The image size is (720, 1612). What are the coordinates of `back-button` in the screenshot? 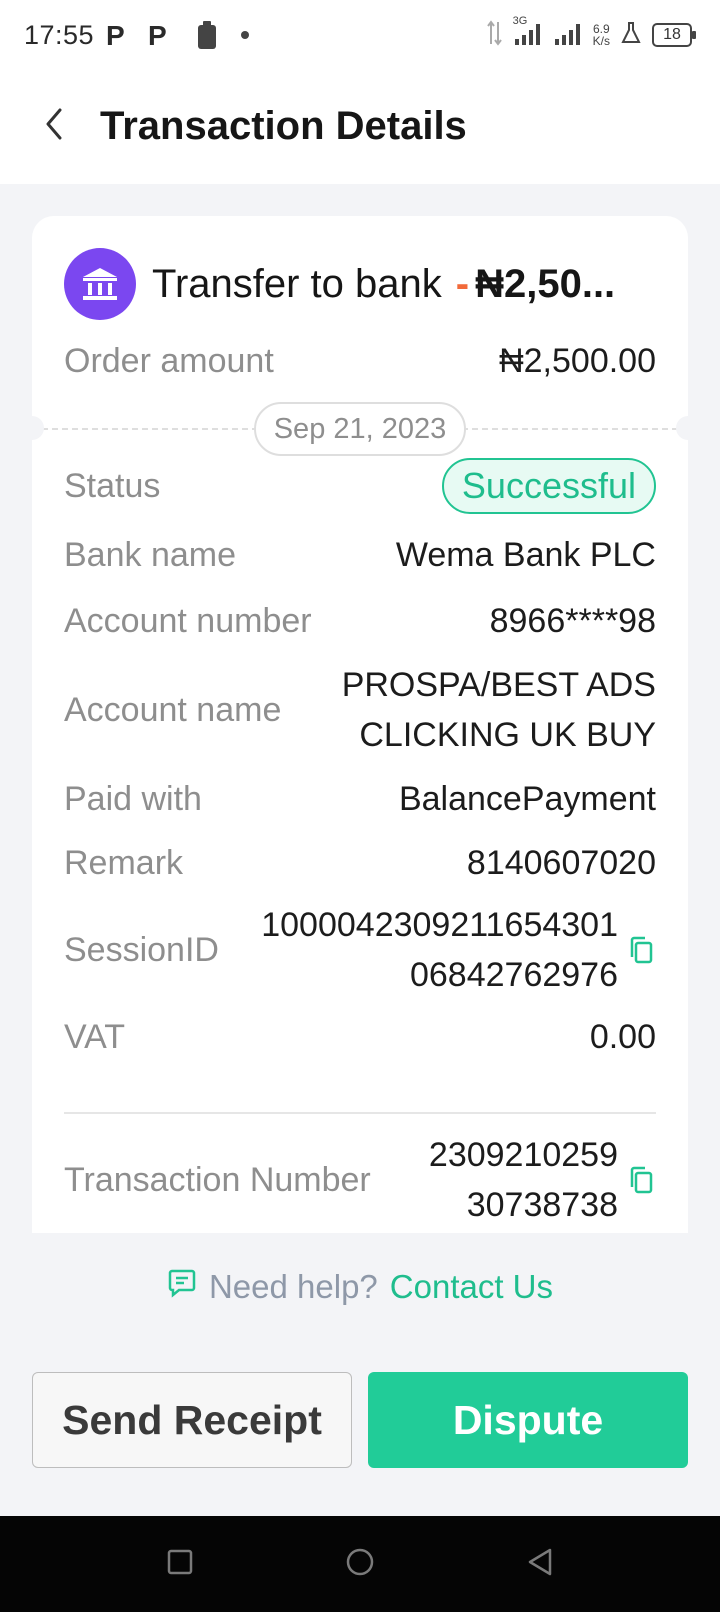 It's located at (54, 126).